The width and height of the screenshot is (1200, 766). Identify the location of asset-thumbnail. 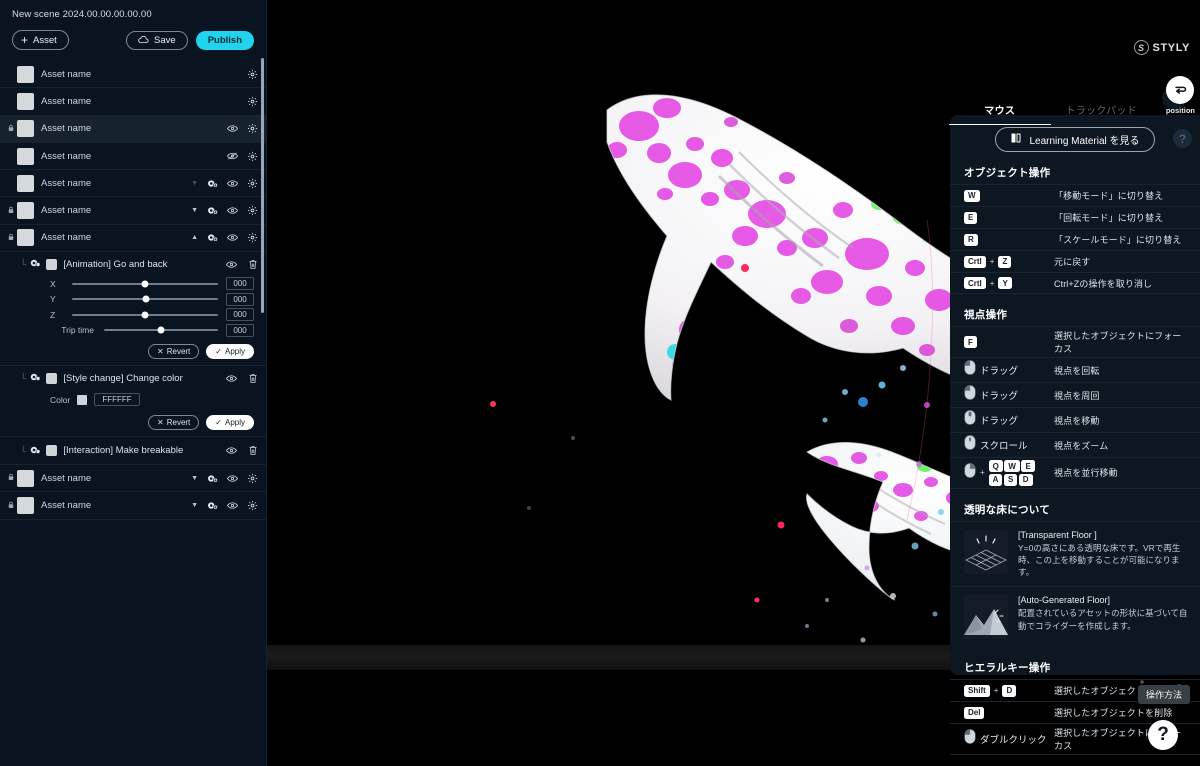
(25, 211).